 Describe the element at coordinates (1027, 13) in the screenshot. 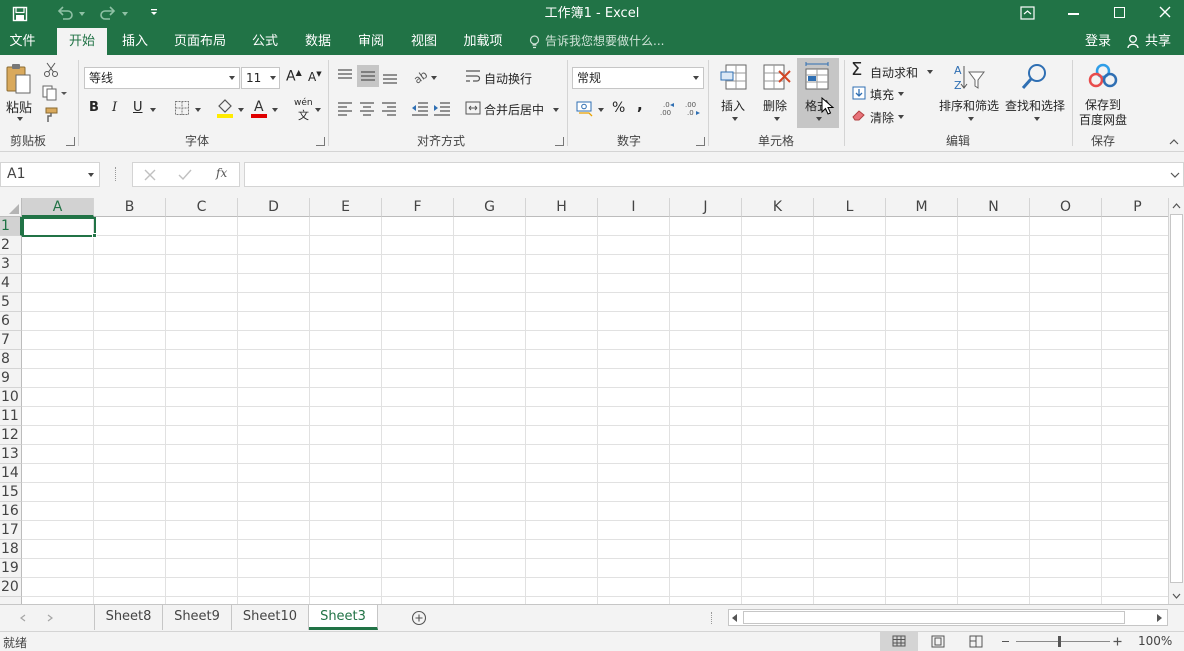

I see `ribbon-display-options-icon` at that location.